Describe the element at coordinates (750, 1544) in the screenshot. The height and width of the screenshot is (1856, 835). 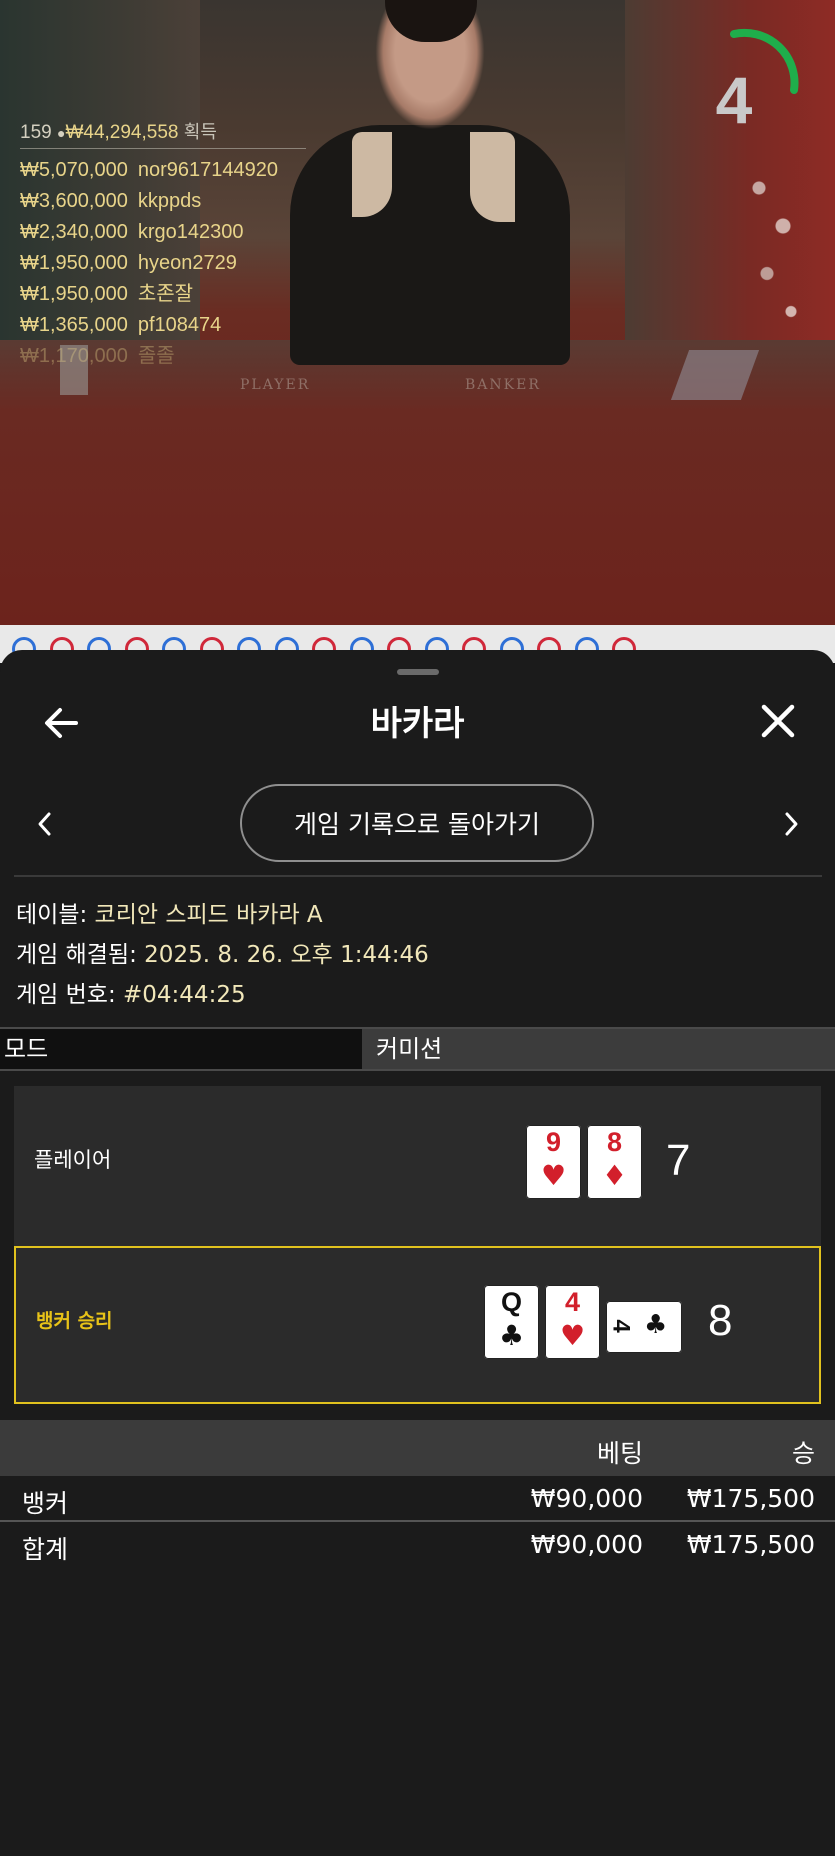
I see `total-win: ₩175,500` at that location.